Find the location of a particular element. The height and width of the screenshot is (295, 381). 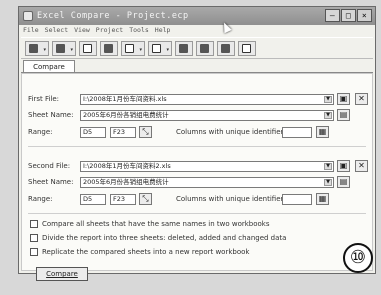

open-second-icon: ▾ is located at coordinates (64, 48).